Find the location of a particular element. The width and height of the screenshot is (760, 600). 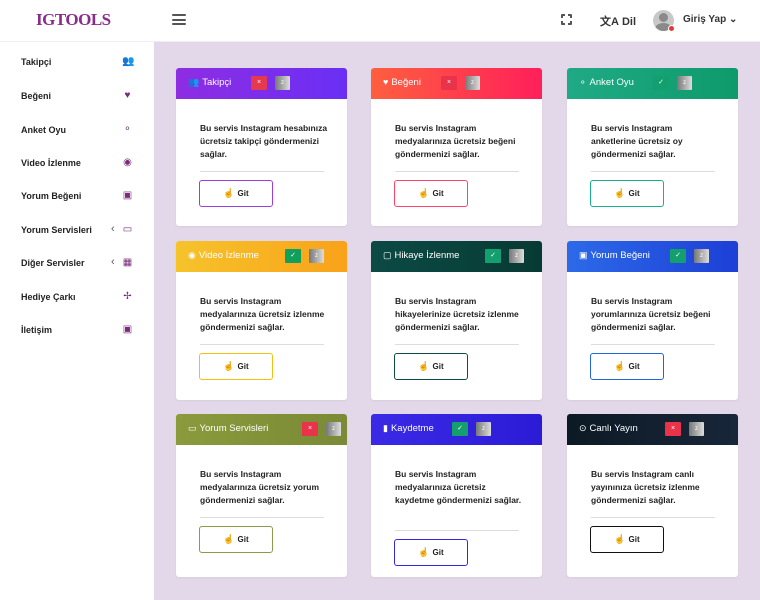

sidebar-item-5: Yorum Servisleri ‹ ▭ is located at coordinates (77, 231).